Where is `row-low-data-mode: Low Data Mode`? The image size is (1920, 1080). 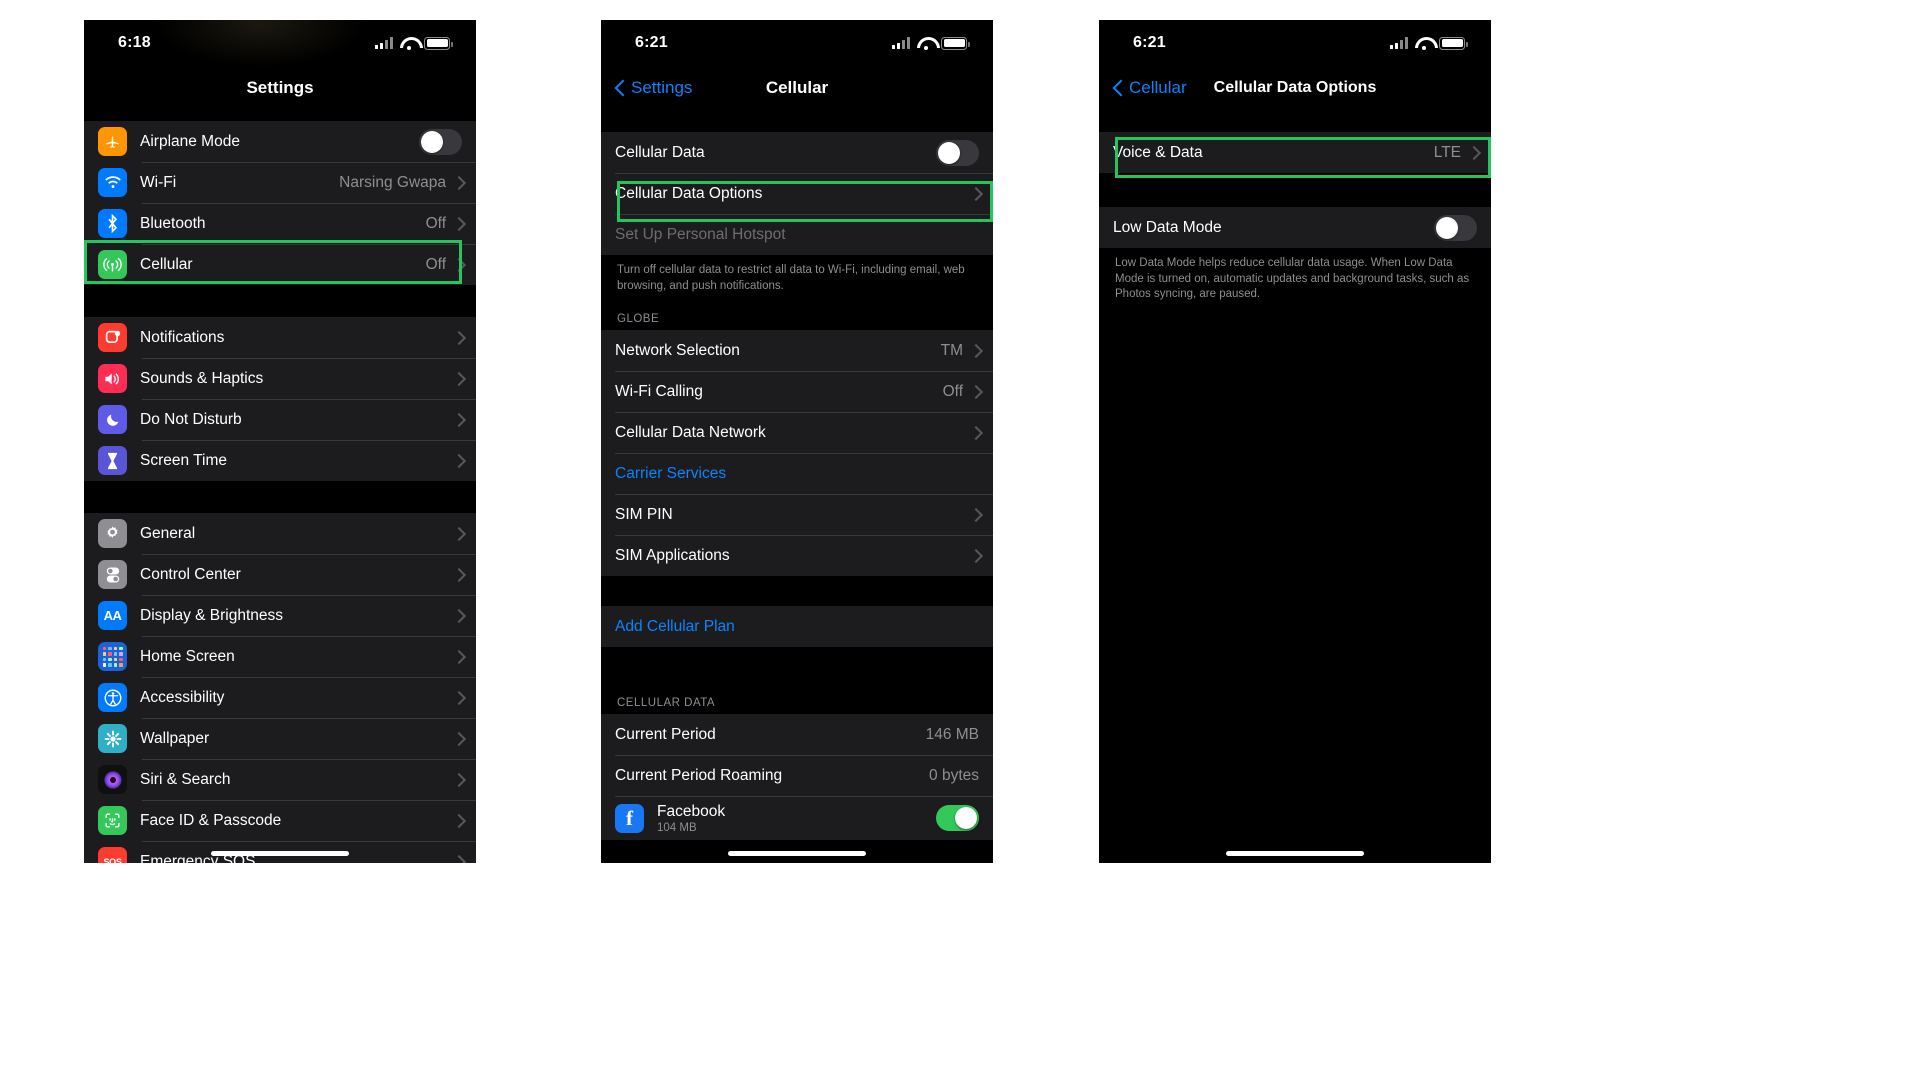
row-low-data-mode: Low Data Mode is located at coordinates (1295, 227).